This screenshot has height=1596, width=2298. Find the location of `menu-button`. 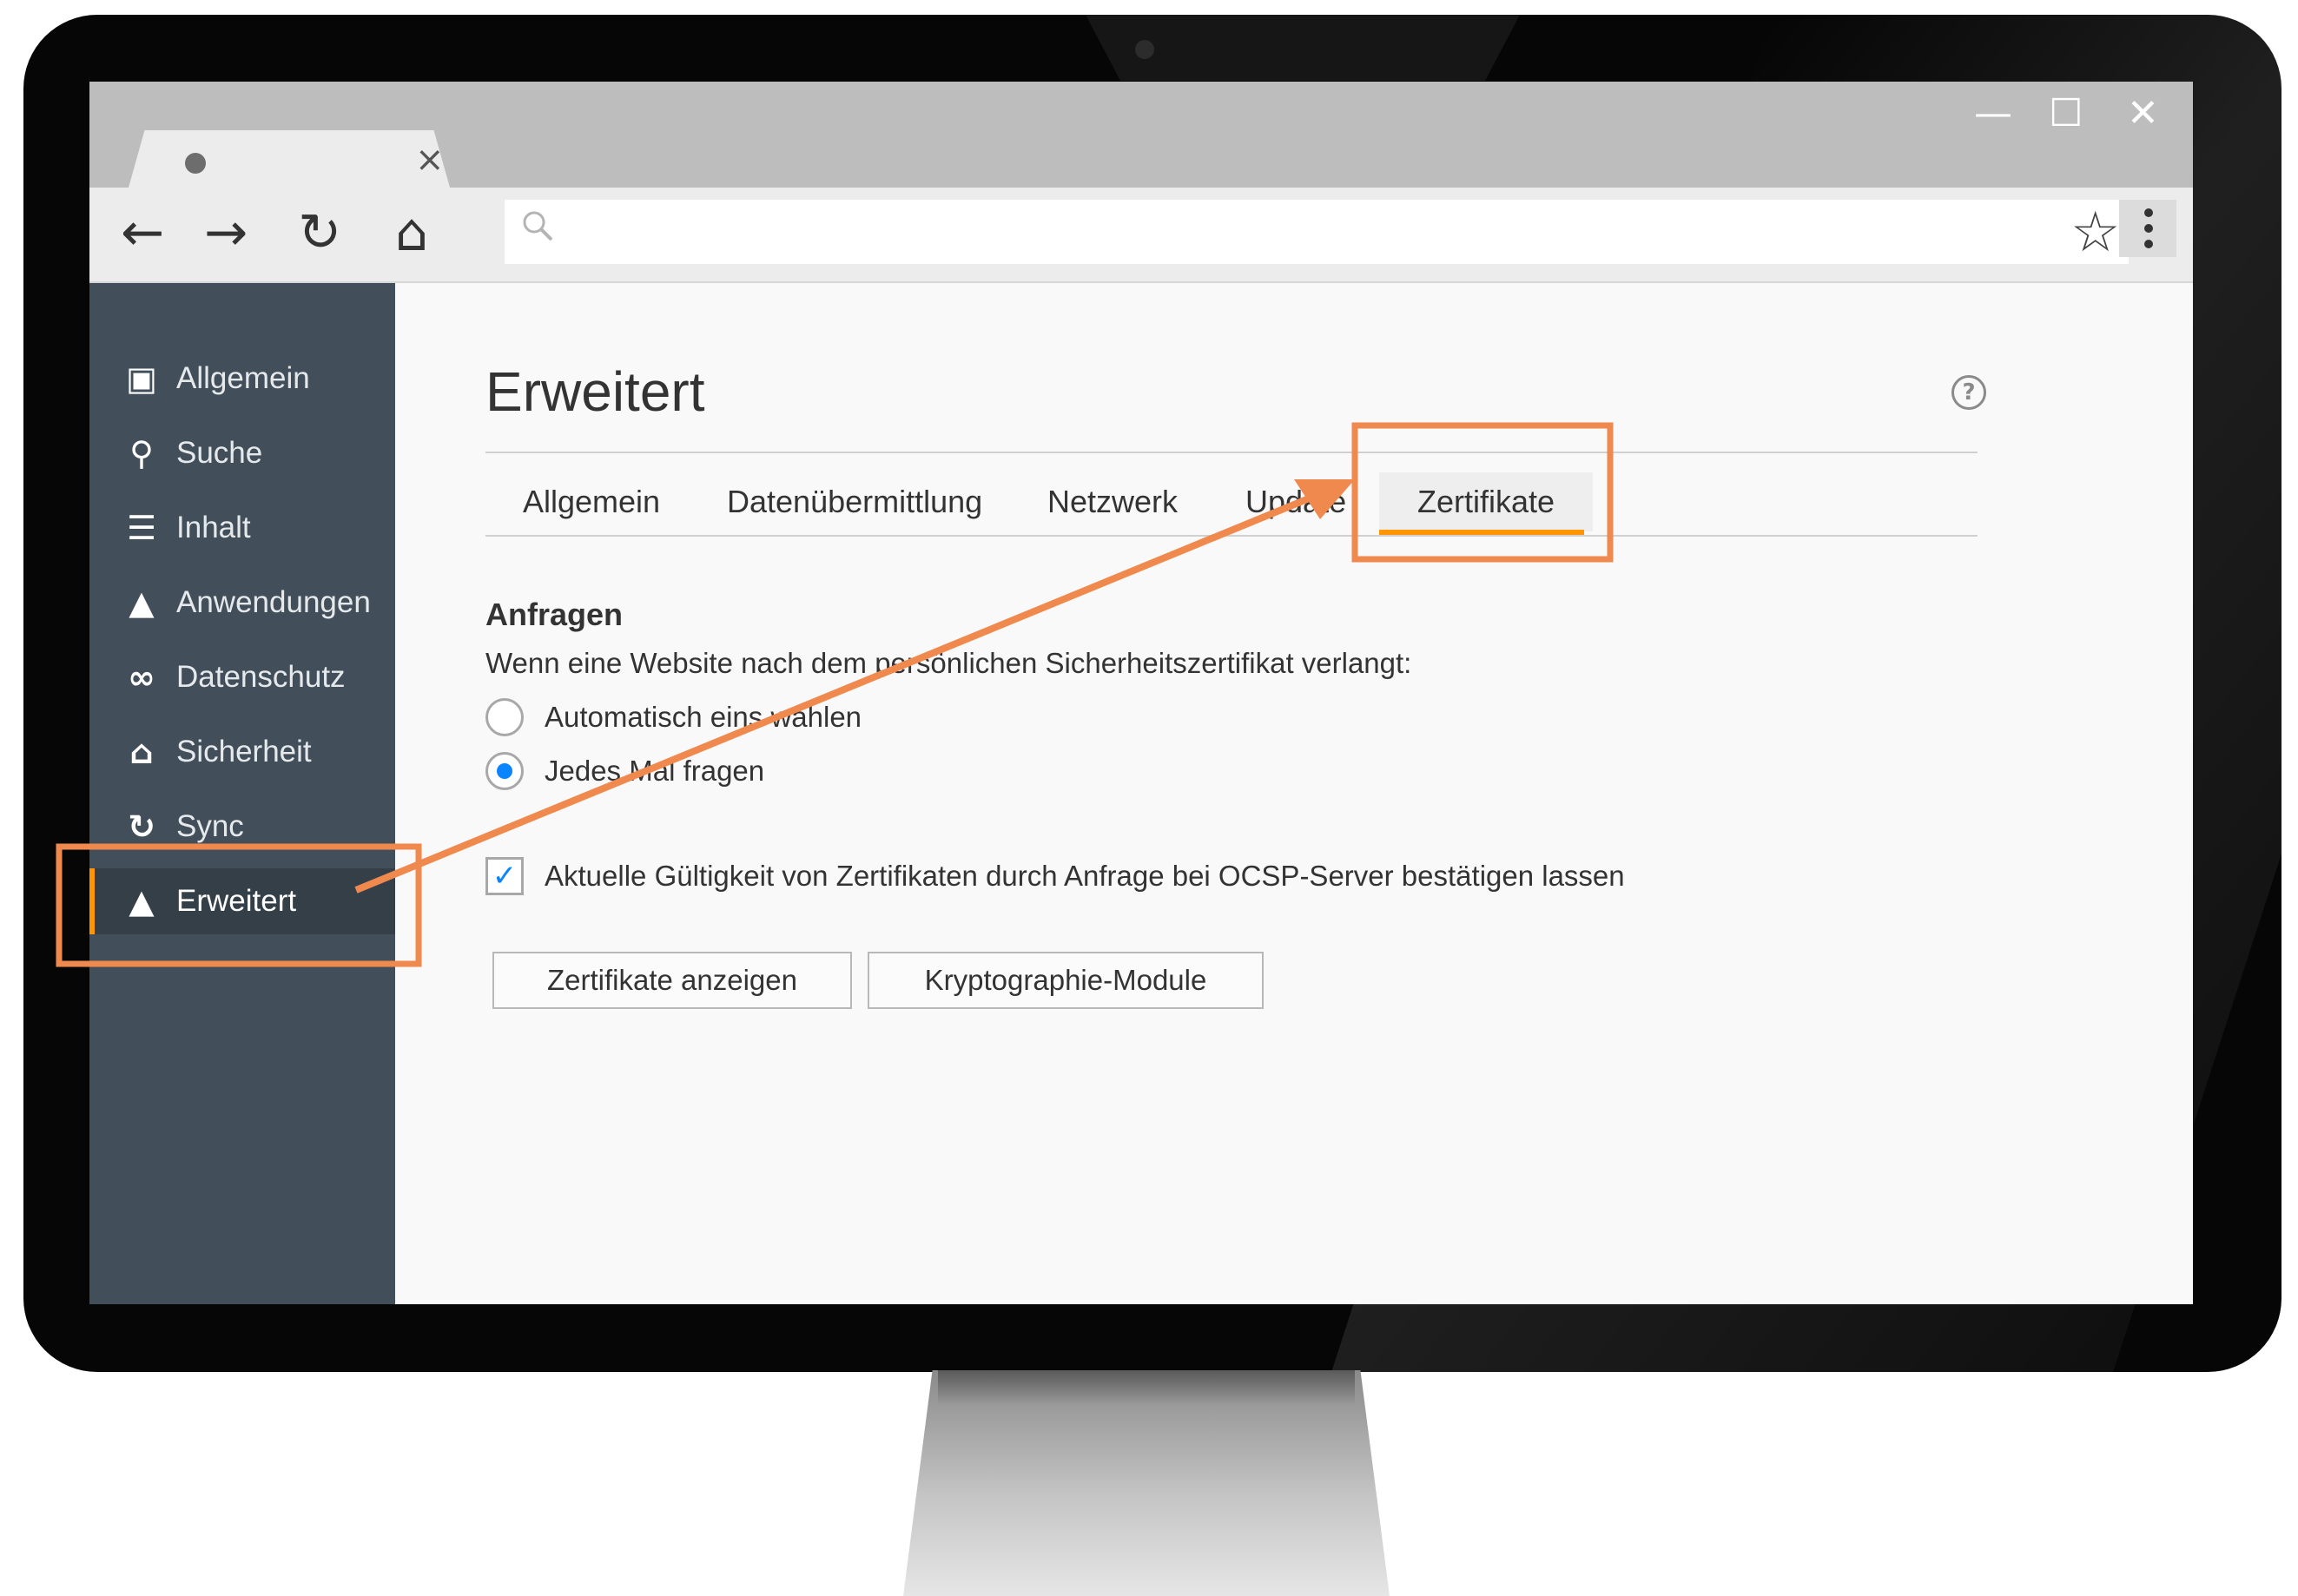

menu-button is located at coordinates (2148, 229).